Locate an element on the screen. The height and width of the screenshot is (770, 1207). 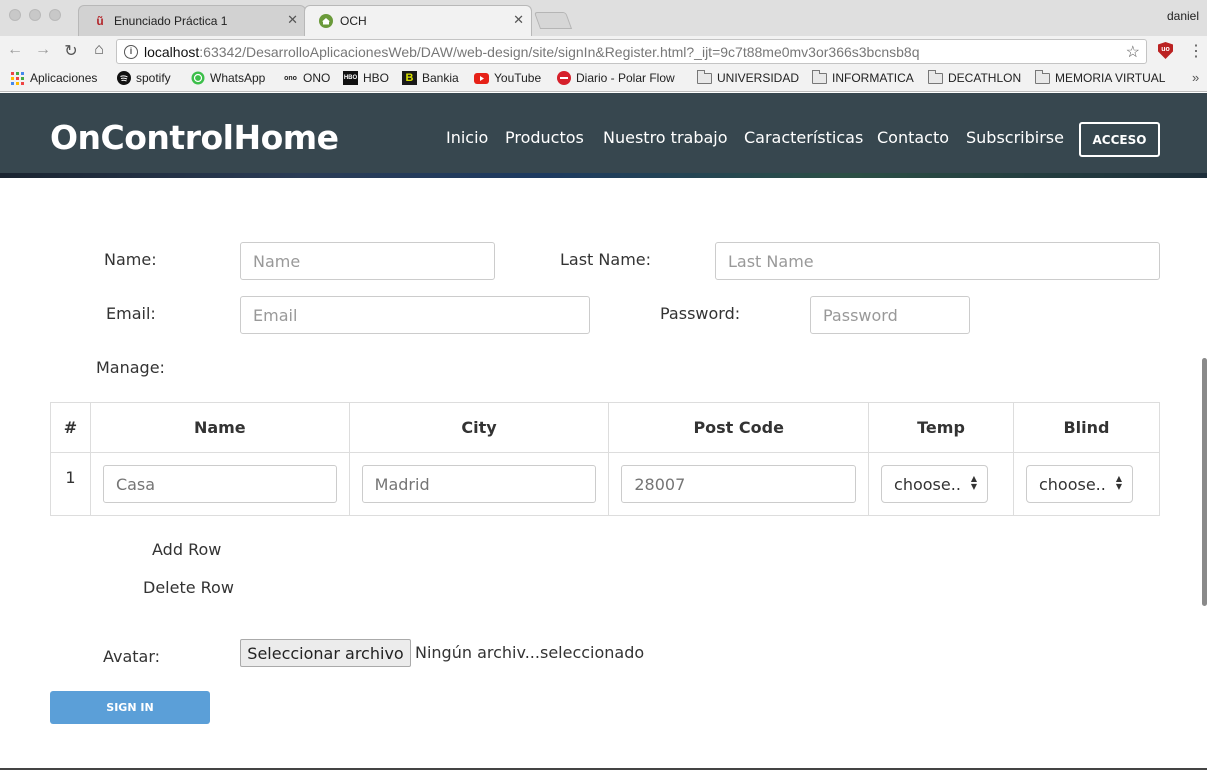
tab-enunciado: ũ Enunciado Práctica 1 ✕ is located at coordinates (192, 20).